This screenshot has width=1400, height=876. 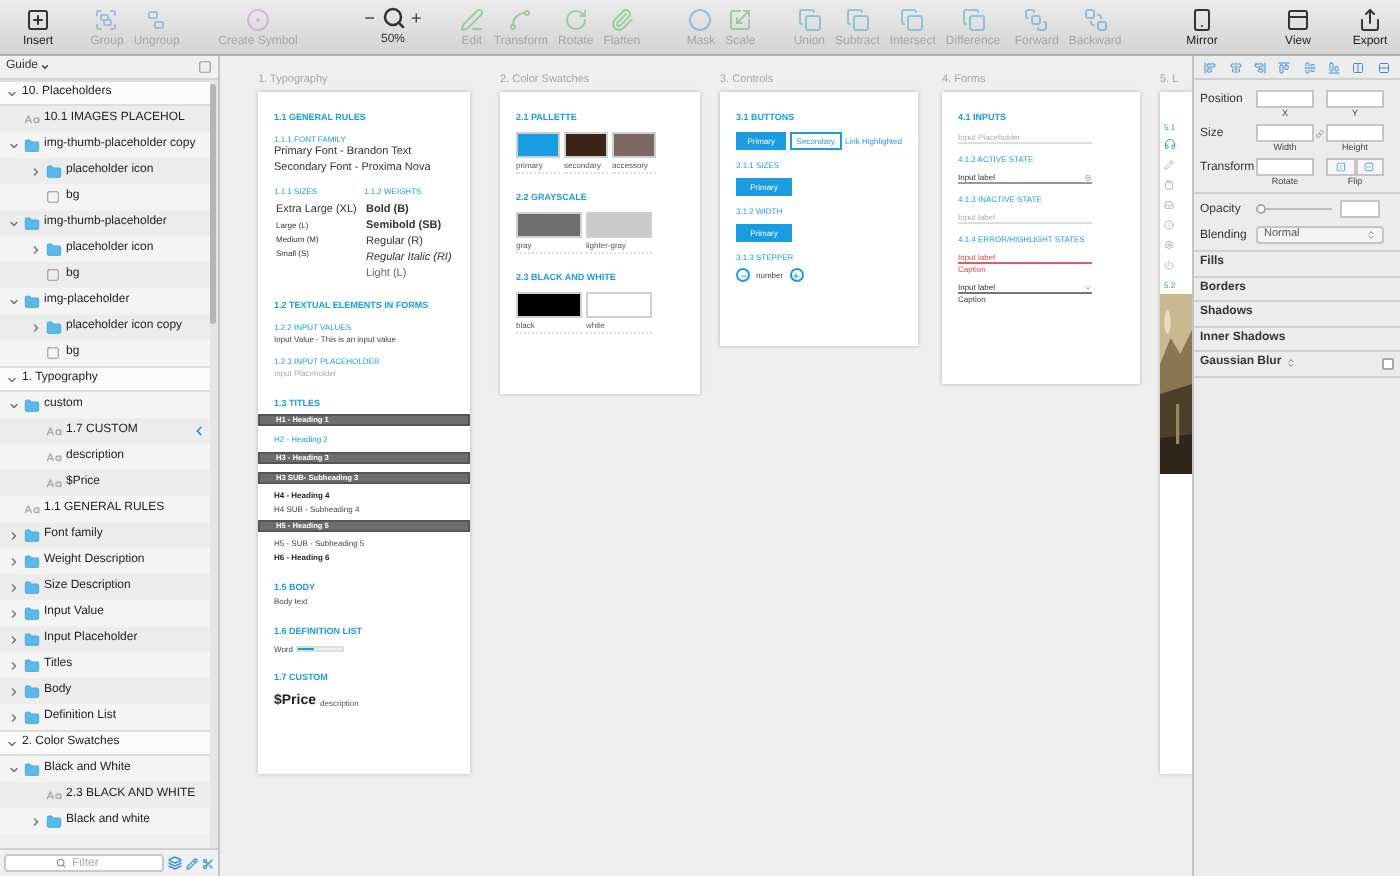 I want to click on export-icon, so click(x=1370, y=20).